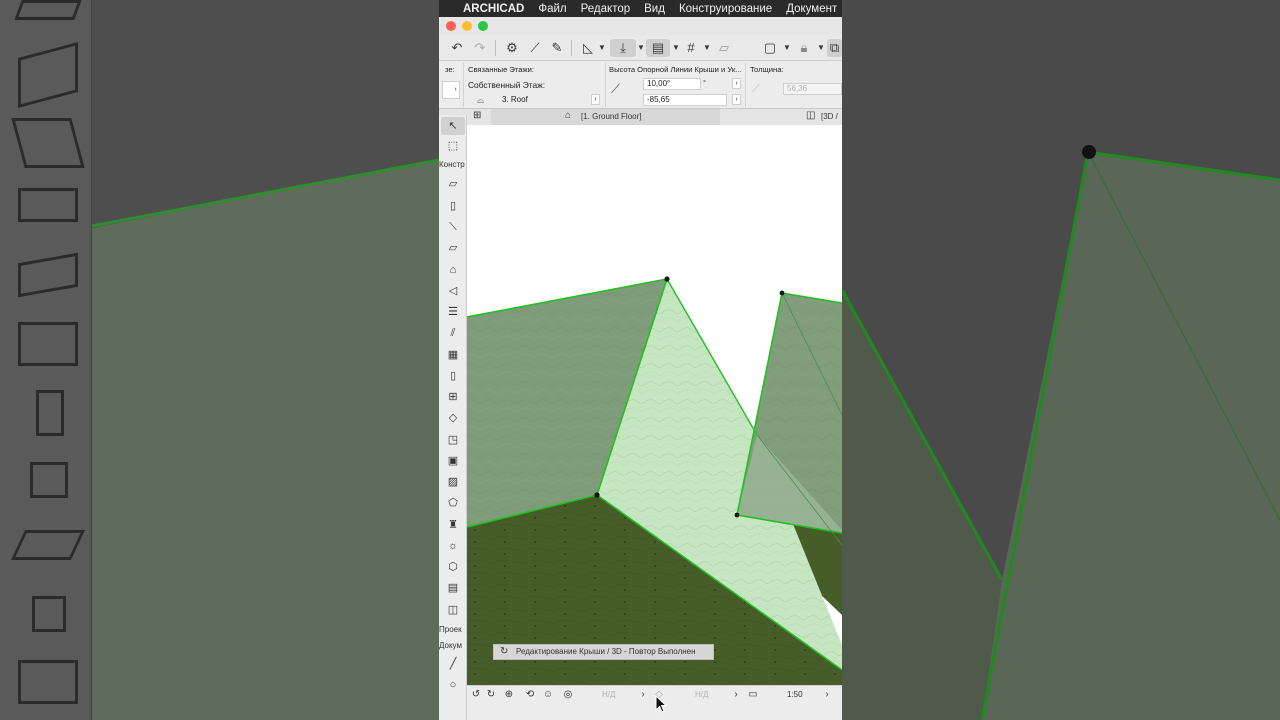  Describe the element at coordinates (453, 184) in the screenshot. I see `wall-tool-icon: ▱` at that location.